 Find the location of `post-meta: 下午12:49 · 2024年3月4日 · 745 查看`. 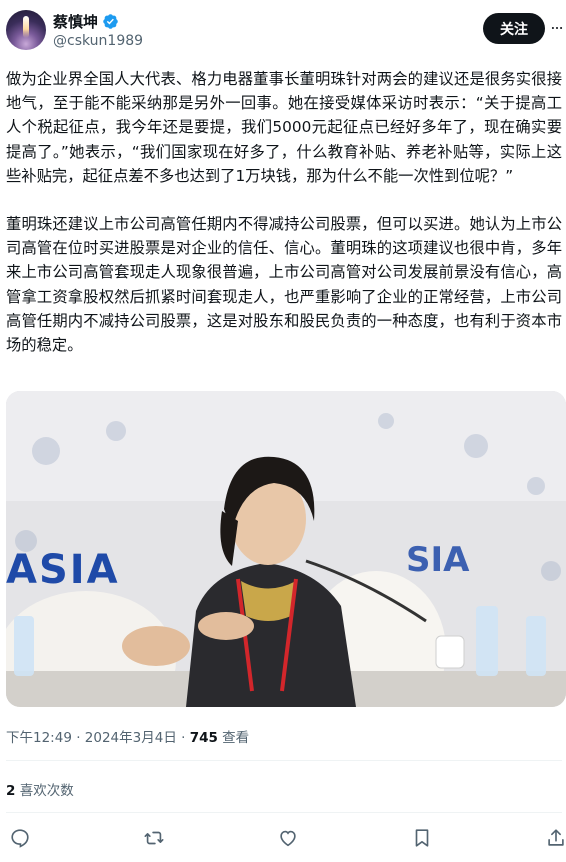

post-meta: 下午12:49 · 2024年3月4日 · 745 查看 is located at coordinates (127, 736).